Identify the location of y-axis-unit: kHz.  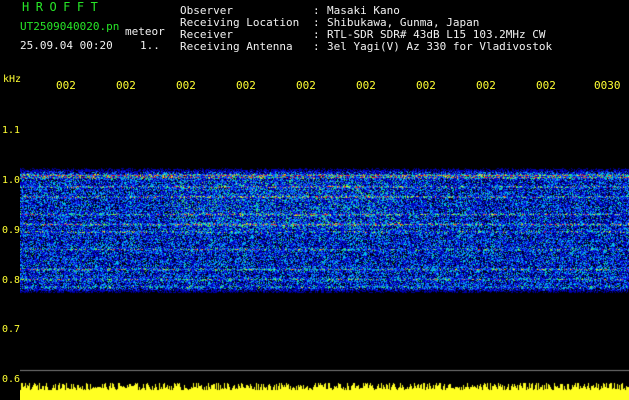
(12, 79).